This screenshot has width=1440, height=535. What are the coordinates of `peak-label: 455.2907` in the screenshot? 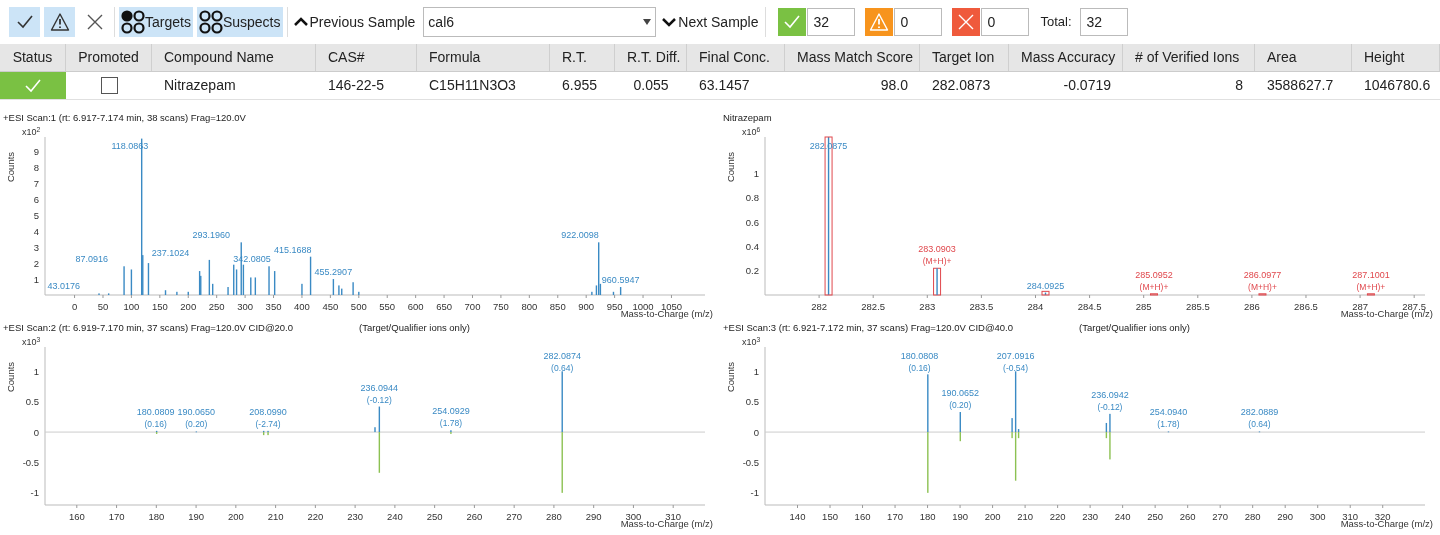 It's located at (333, 272).